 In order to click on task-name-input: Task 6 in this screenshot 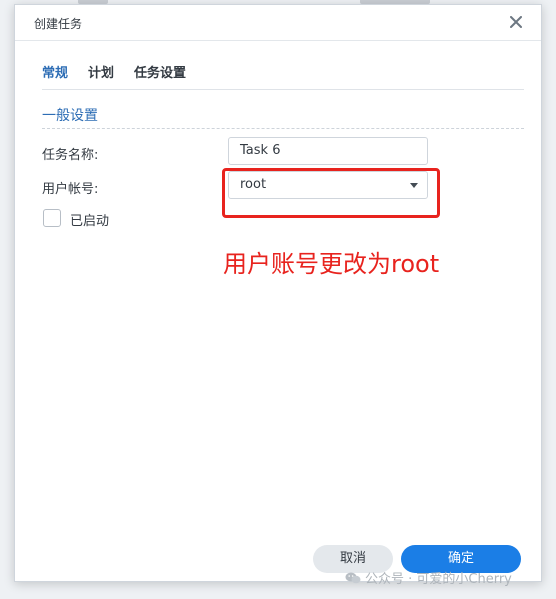, I will do `click(328, 151)`.